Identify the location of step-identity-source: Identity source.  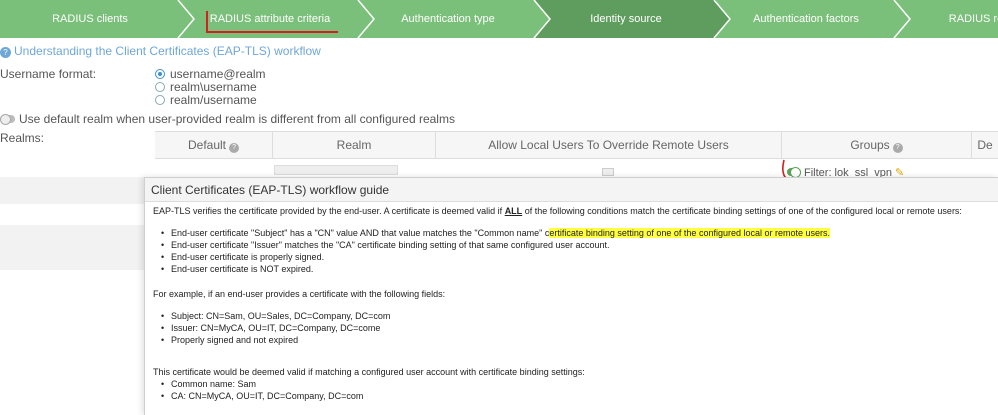
(626, 19).